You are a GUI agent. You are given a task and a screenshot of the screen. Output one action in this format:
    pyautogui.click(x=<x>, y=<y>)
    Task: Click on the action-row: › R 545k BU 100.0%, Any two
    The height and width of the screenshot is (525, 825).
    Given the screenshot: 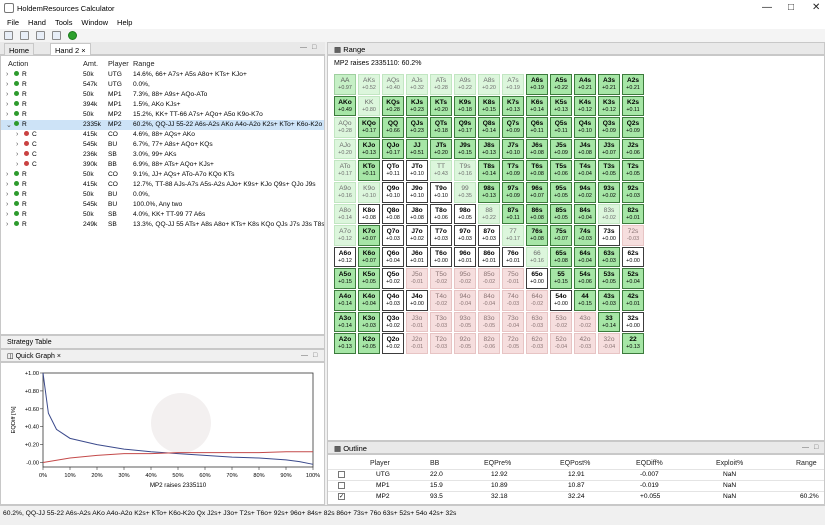 What is the action you would take?
    pyautogui.click(x=162, y=205)
    